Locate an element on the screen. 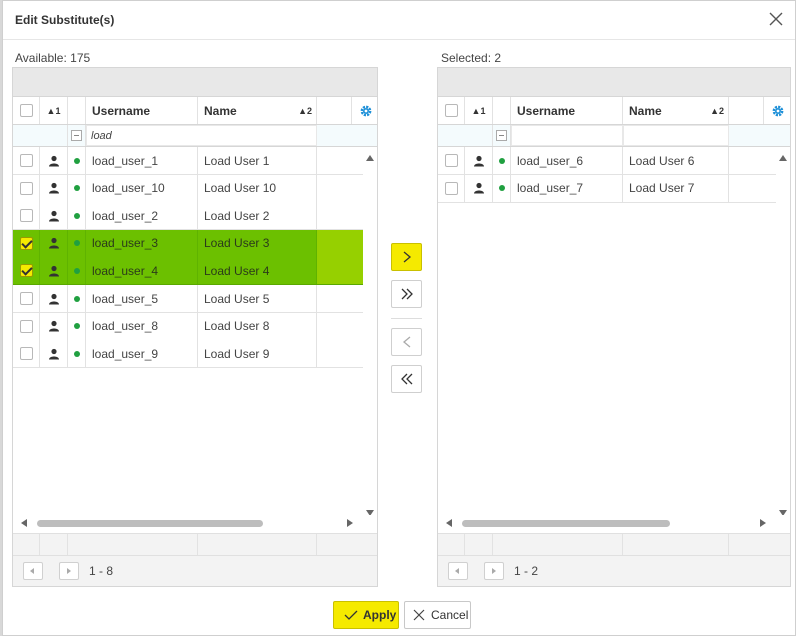 Image resolution: width=796 pixels, height=636 pixels. table-row: load_user_9 Load User 9 is located at coordinates (188, 354).